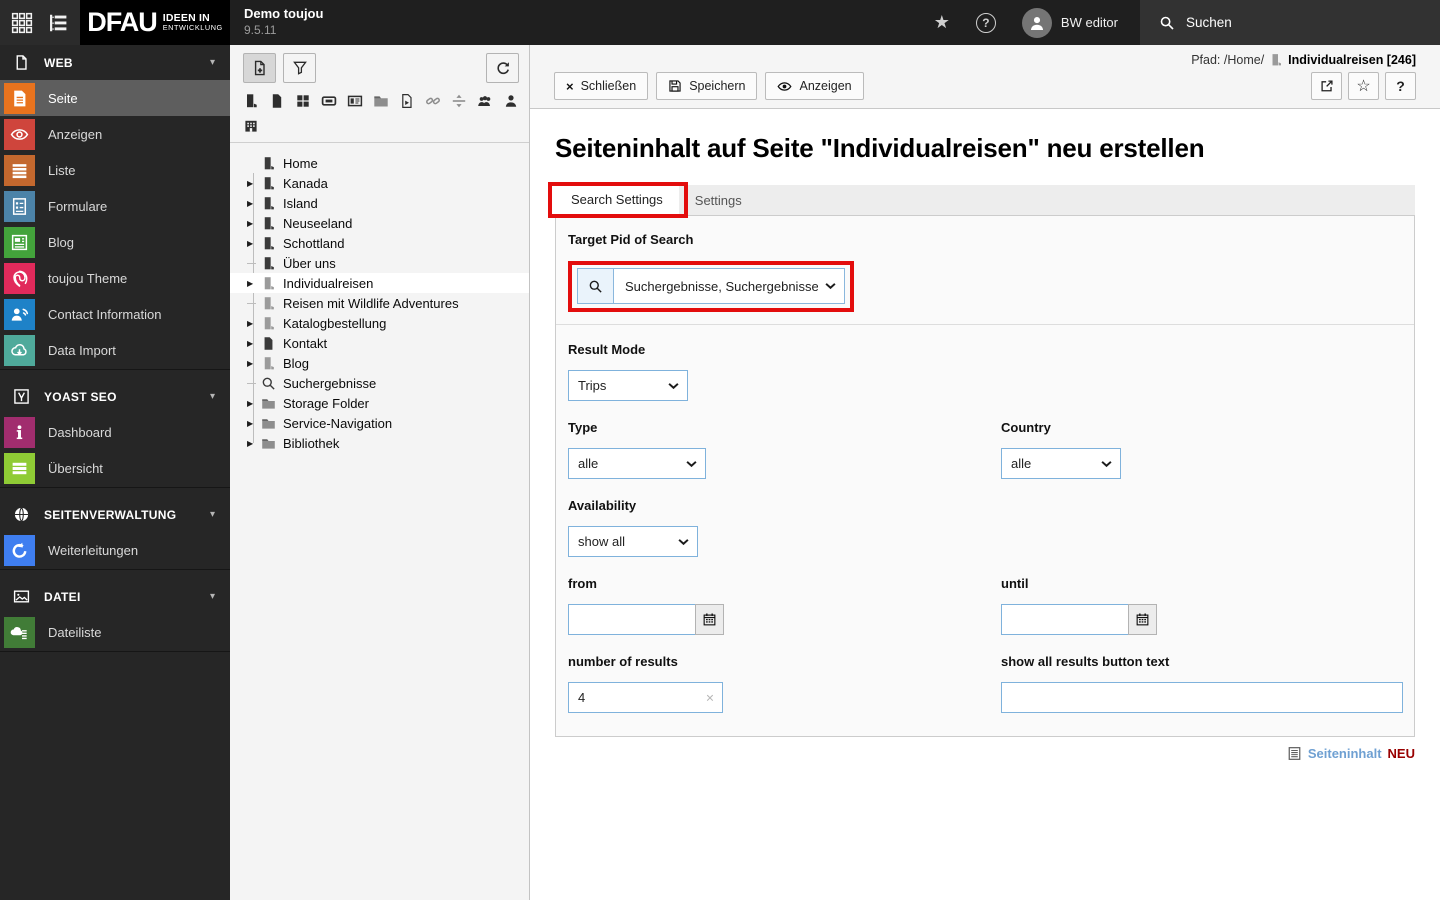 The width and height of the screenshot is (1440, 900). What do you see at coordinates (355, 101) in the screenshot?
I see `mediabox-icon` at bounding box center [355, 101].